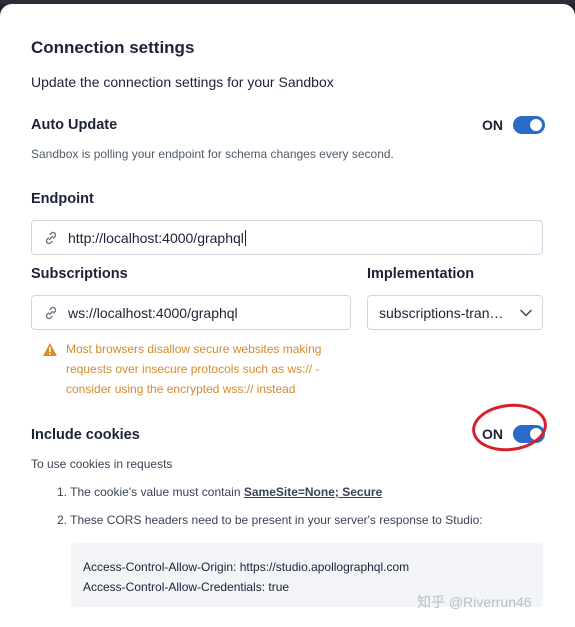  What do you see at coordinates (156, 237) in the screenshot?
I see `endpoint-value: http://localhost:4000/graphql` at bounding box center [156, 237].